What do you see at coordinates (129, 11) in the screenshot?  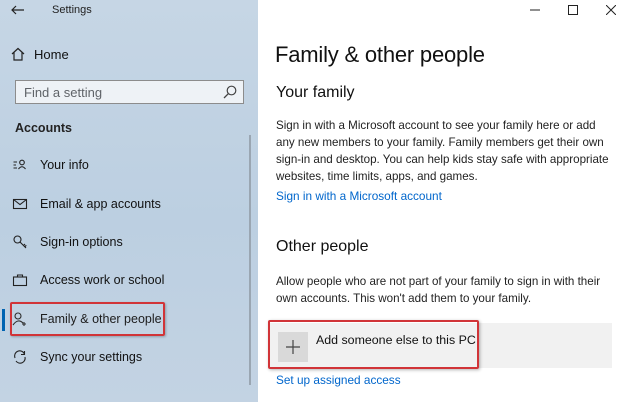 I see `title-bar: Settings` at bounding box center [129, 11].